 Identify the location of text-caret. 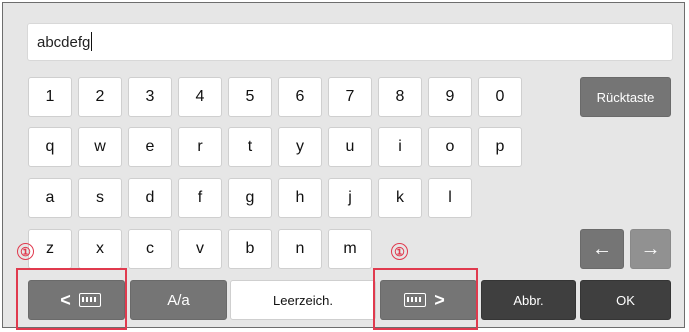
(92, 41).